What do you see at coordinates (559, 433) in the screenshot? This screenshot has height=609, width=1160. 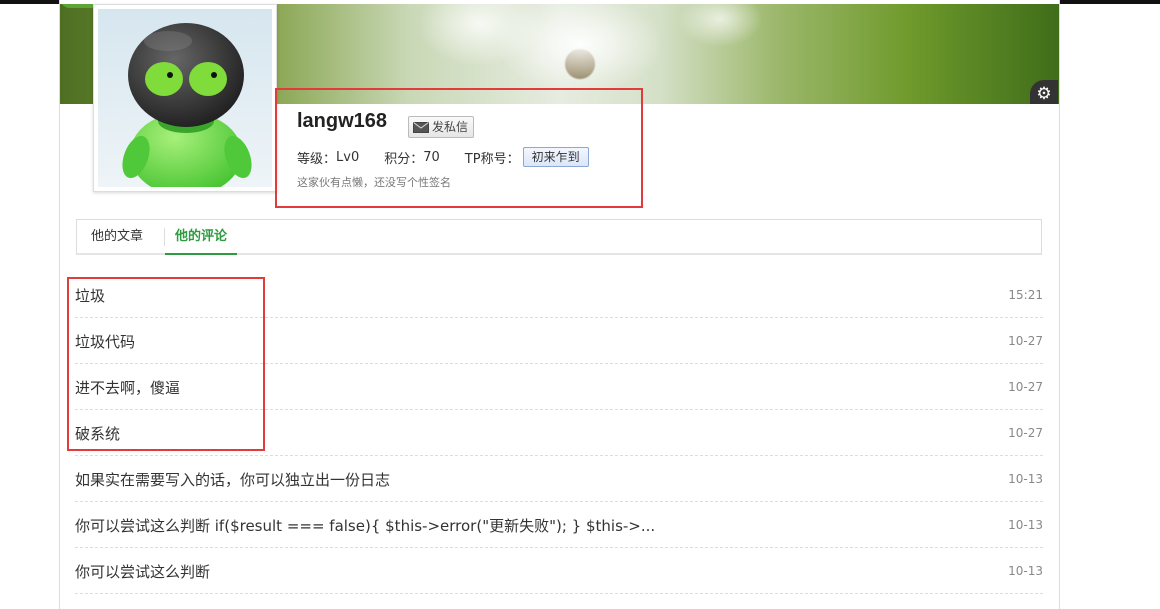 I see `list-item: 破系统 10-27` at bounding box center [559, 433].